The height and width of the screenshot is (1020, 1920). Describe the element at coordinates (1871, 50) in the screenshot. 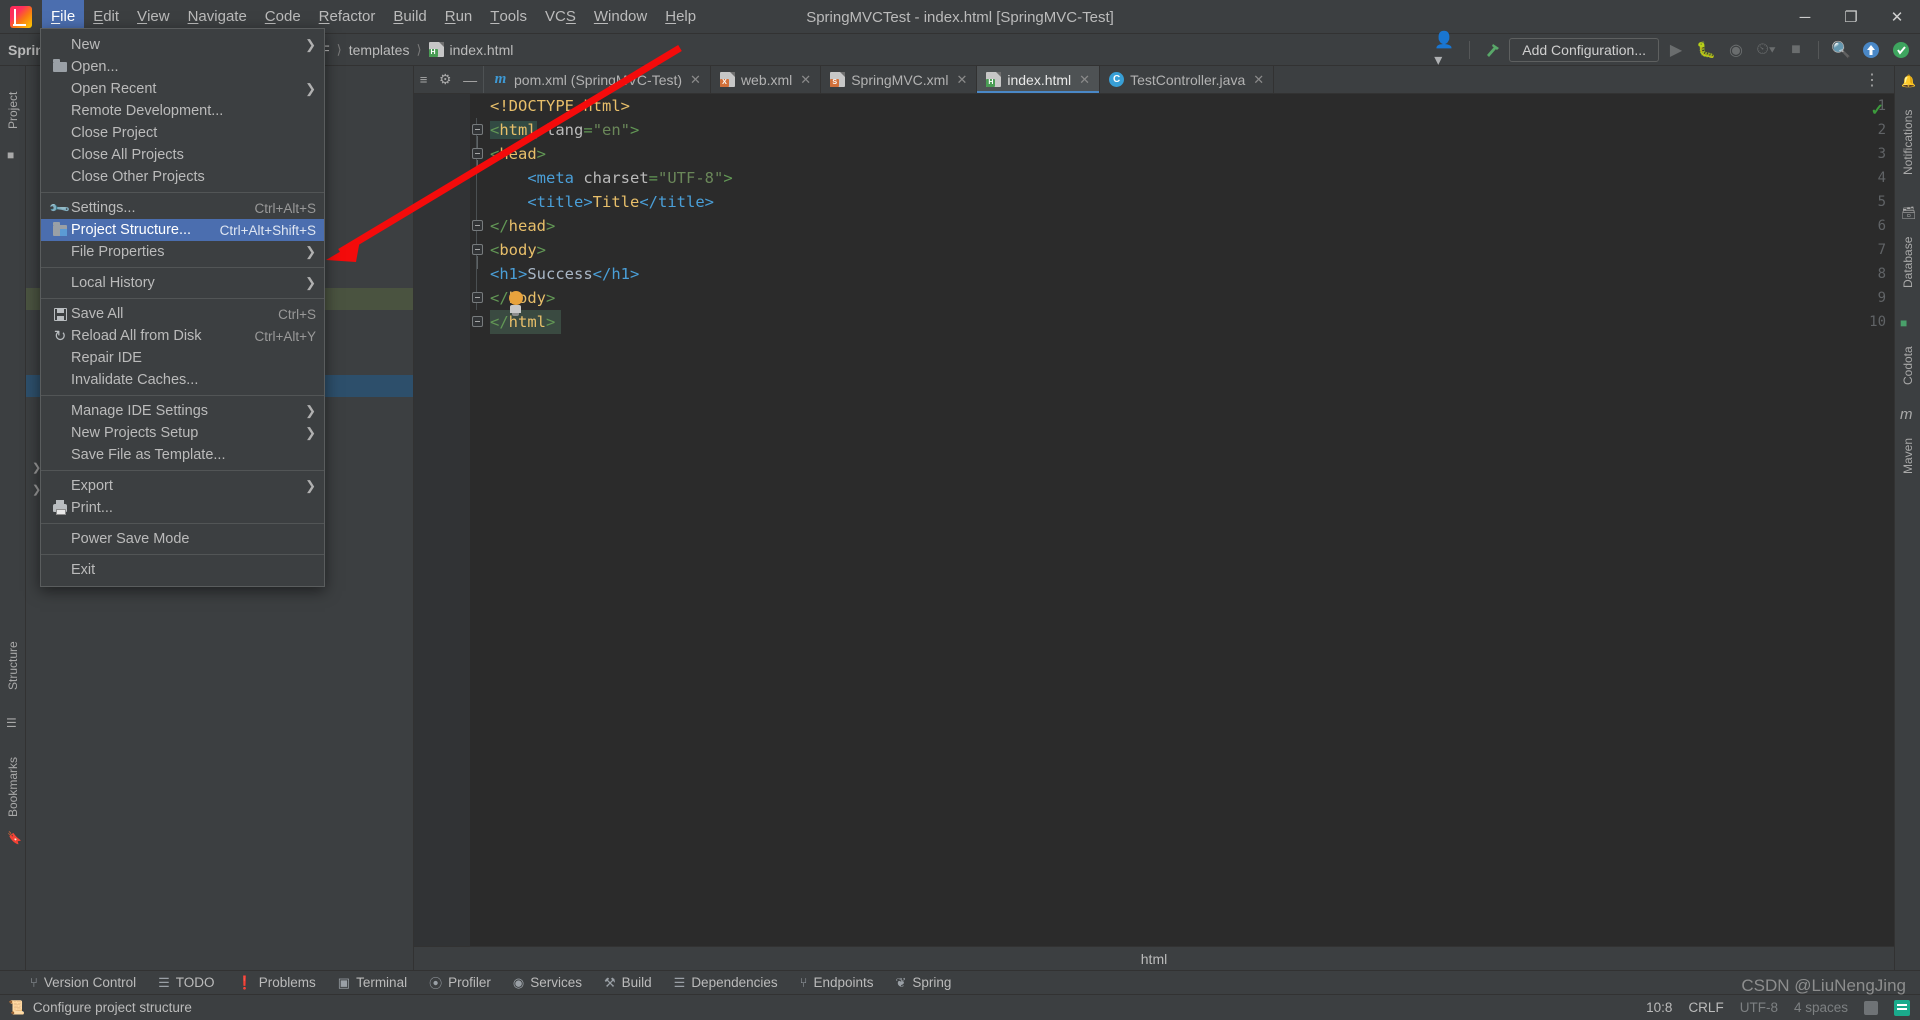

I see `update-icon` at that location.